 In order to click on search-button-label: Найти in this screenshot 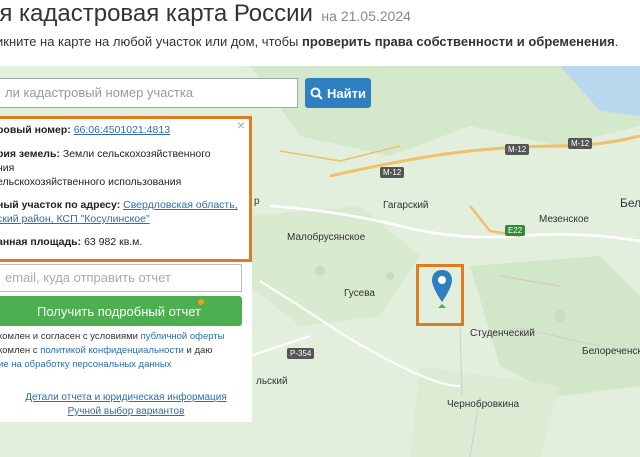, I will do `click(346, 93)`.